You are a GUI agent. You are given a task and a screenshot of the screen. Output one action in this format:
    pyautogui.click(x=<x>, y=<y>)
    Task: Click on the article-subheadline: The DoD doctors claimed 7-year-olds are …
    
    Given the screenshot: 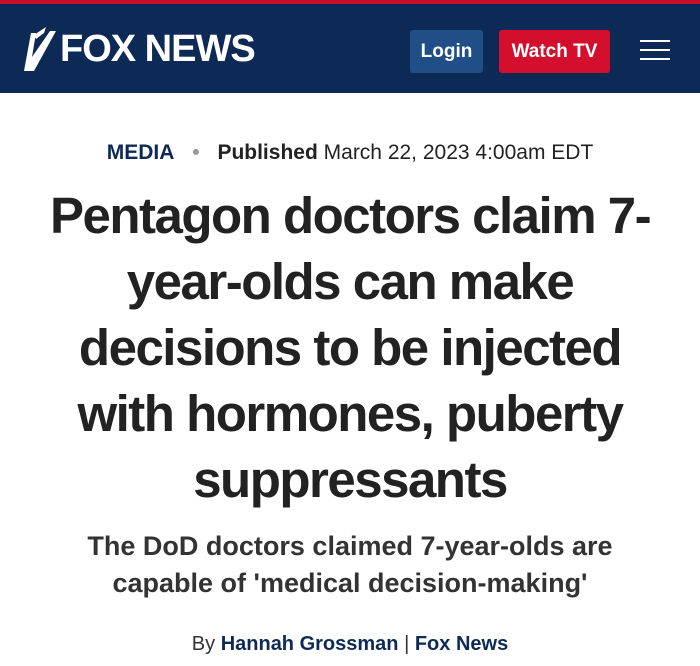 What is the action you would take?
    pyautogui.click(x=350, y=564)
    